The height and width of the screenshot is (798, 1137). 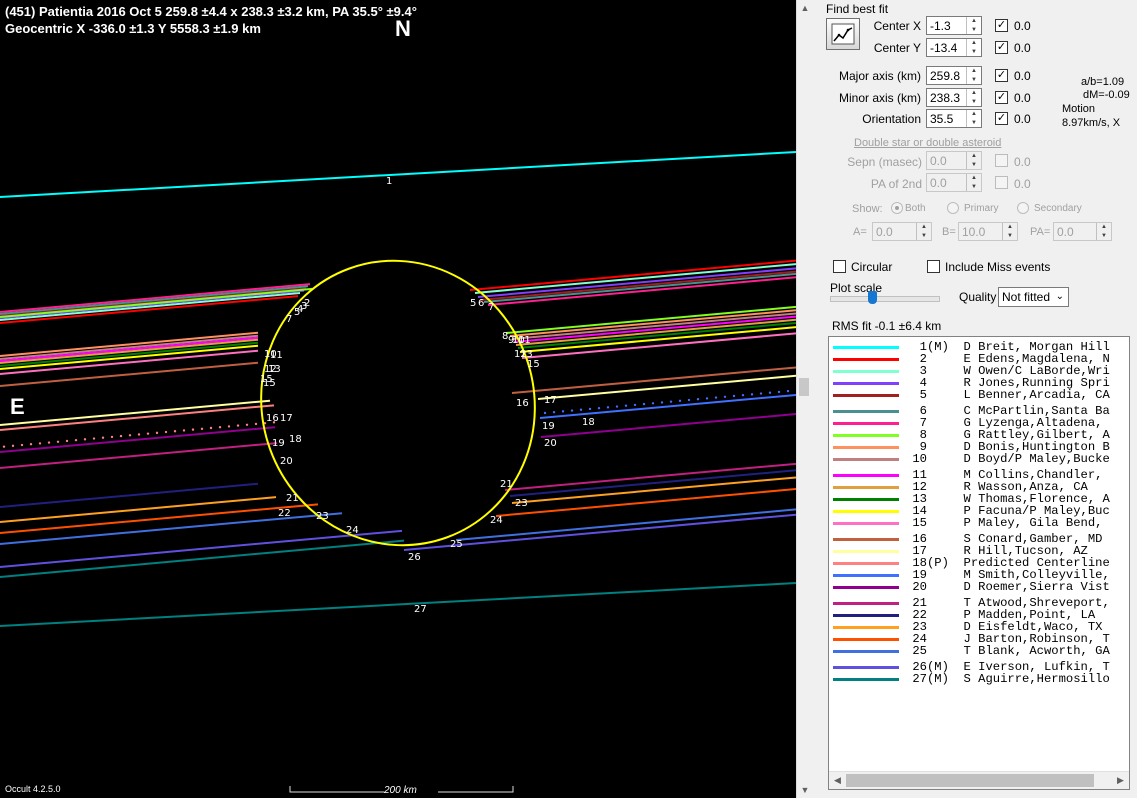 I want to click on center-y-label: Center Y, so click(x=897, y=48).